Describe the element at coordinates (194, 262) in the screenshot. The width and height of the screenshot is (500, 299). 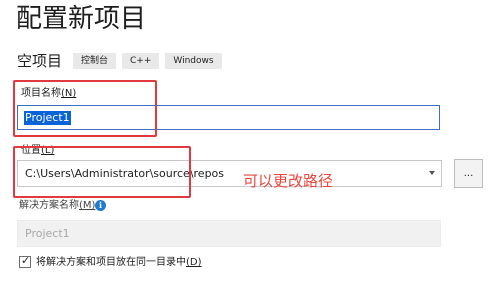
I see `same-directory-label-key: (D)` at that location.